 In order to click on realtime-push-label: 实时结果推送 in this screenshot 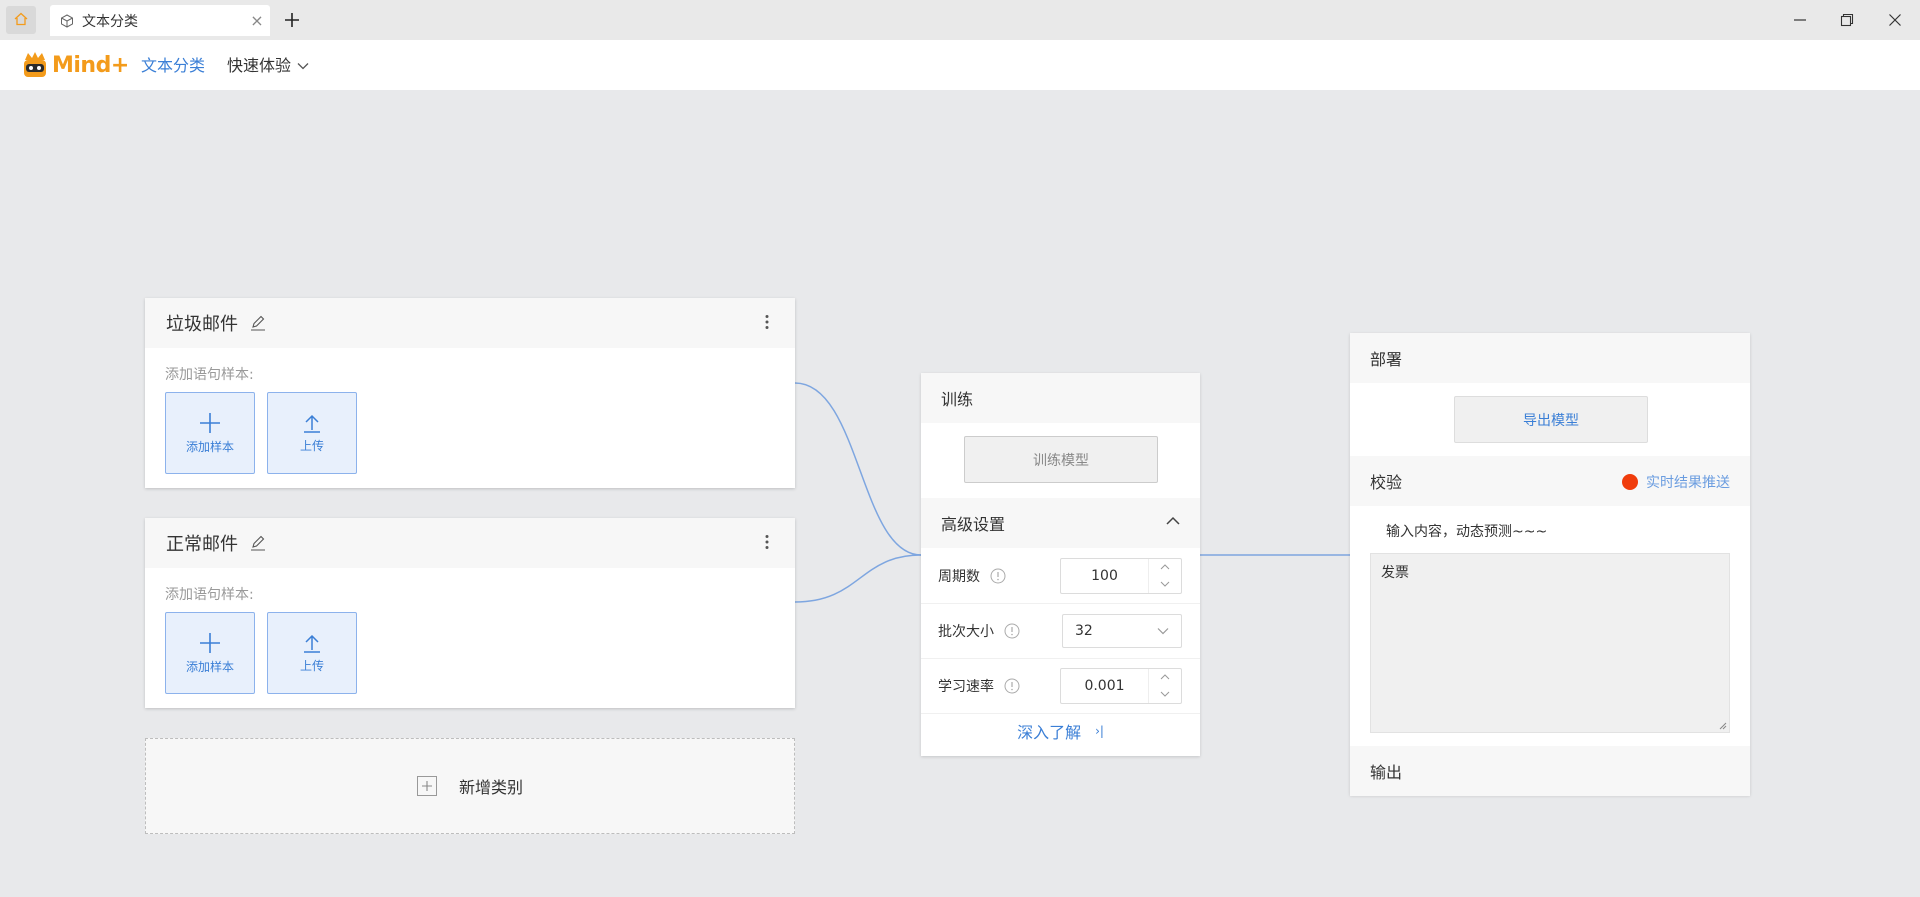, I will do `click(1688, 483)`.